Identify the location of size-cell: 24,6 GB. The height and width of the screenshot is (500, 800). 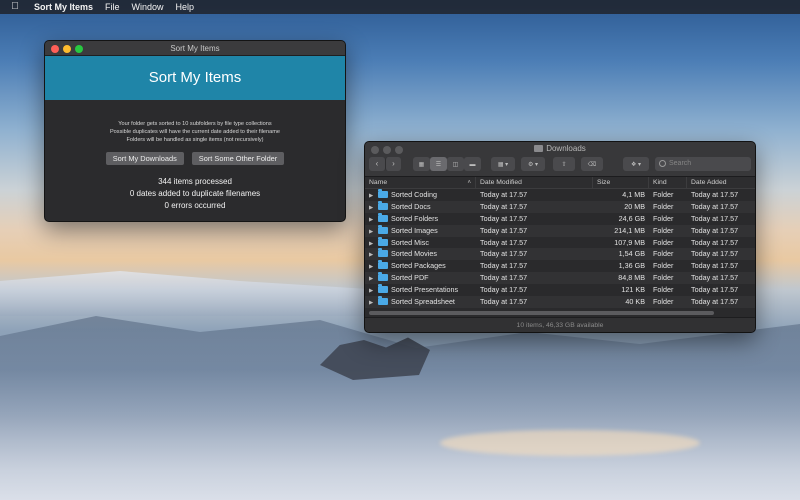
(631, 218).